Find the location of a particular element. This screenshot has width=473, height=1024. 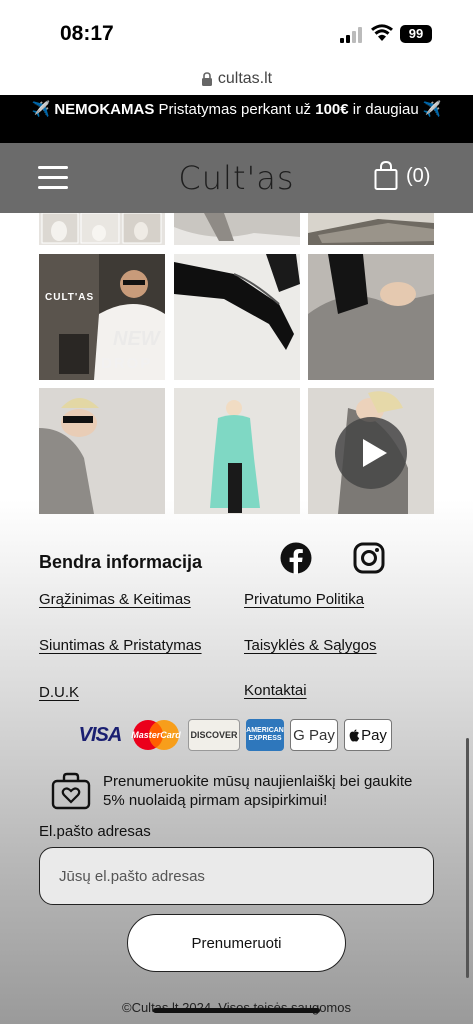

link-faq: D.U.K is located at coordinates (59, 692).